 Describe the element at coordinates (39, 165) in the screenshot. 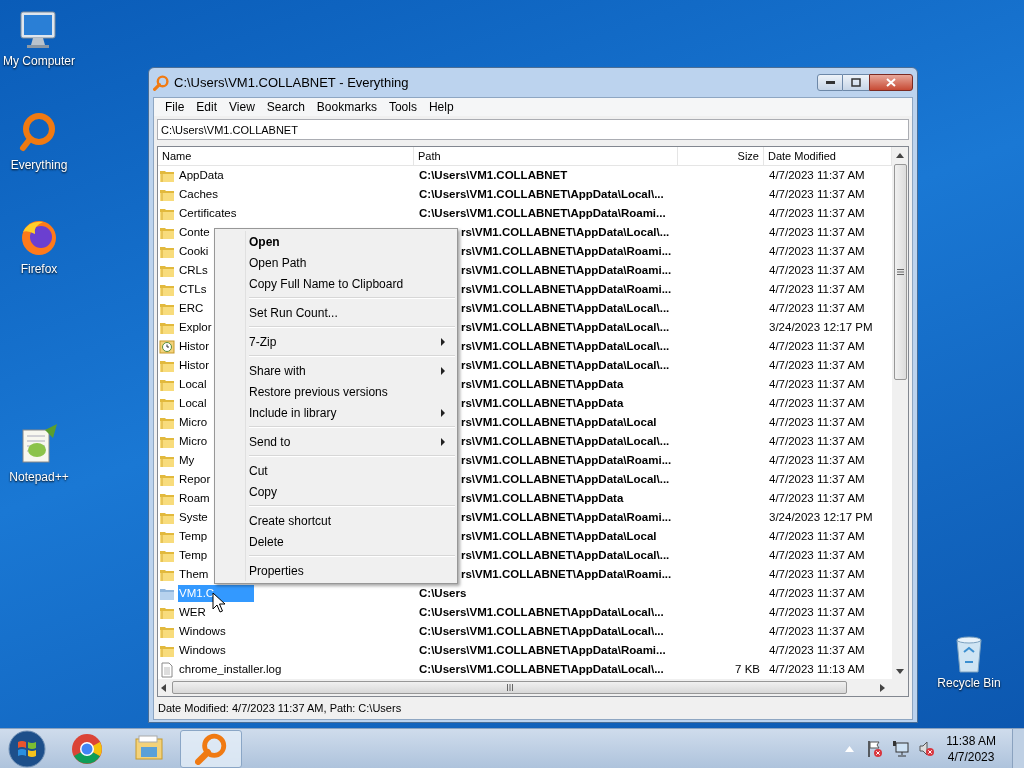

I see `shortcut-label: Everything` at that location.